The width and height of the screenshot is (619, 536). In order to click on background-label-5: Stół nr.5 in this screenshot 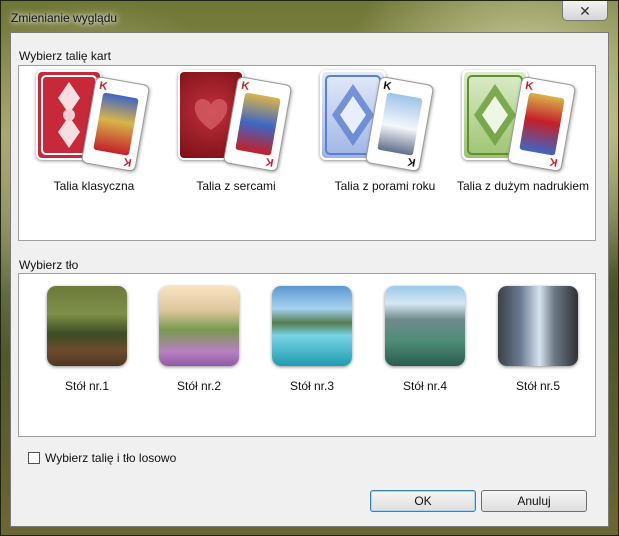, I will do `click(538, 386)`.